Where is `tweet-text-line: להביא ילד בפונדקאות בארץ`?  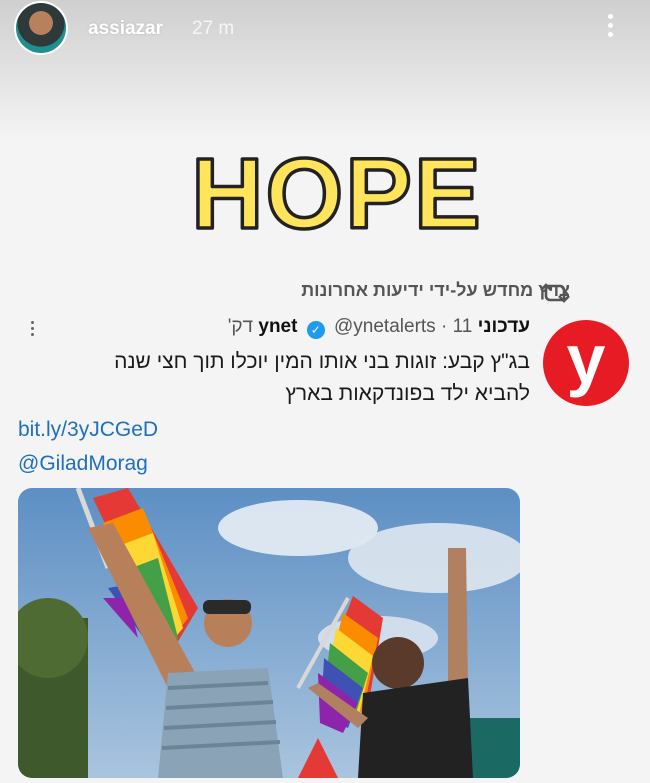 tweet-text-line: להביא ילד בפונדקאות בארץ is located at coordinates (407, 393).